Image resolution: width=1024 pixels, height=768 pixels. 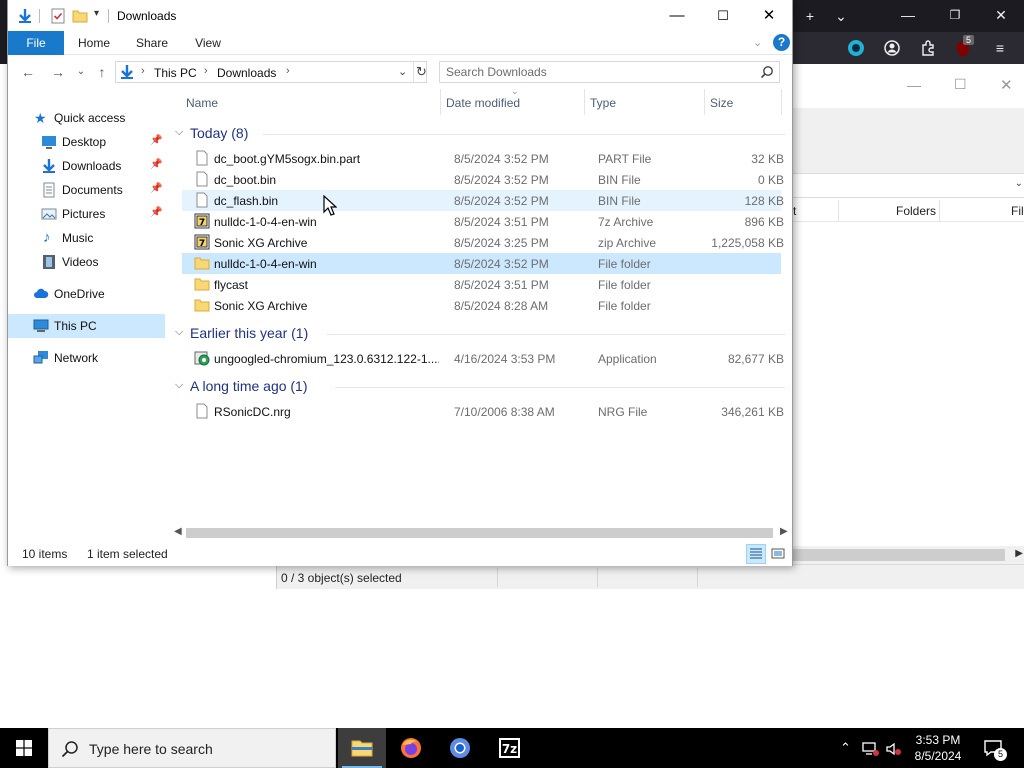 I want to click on taskbar-chromium, so click(x=460, y=748).